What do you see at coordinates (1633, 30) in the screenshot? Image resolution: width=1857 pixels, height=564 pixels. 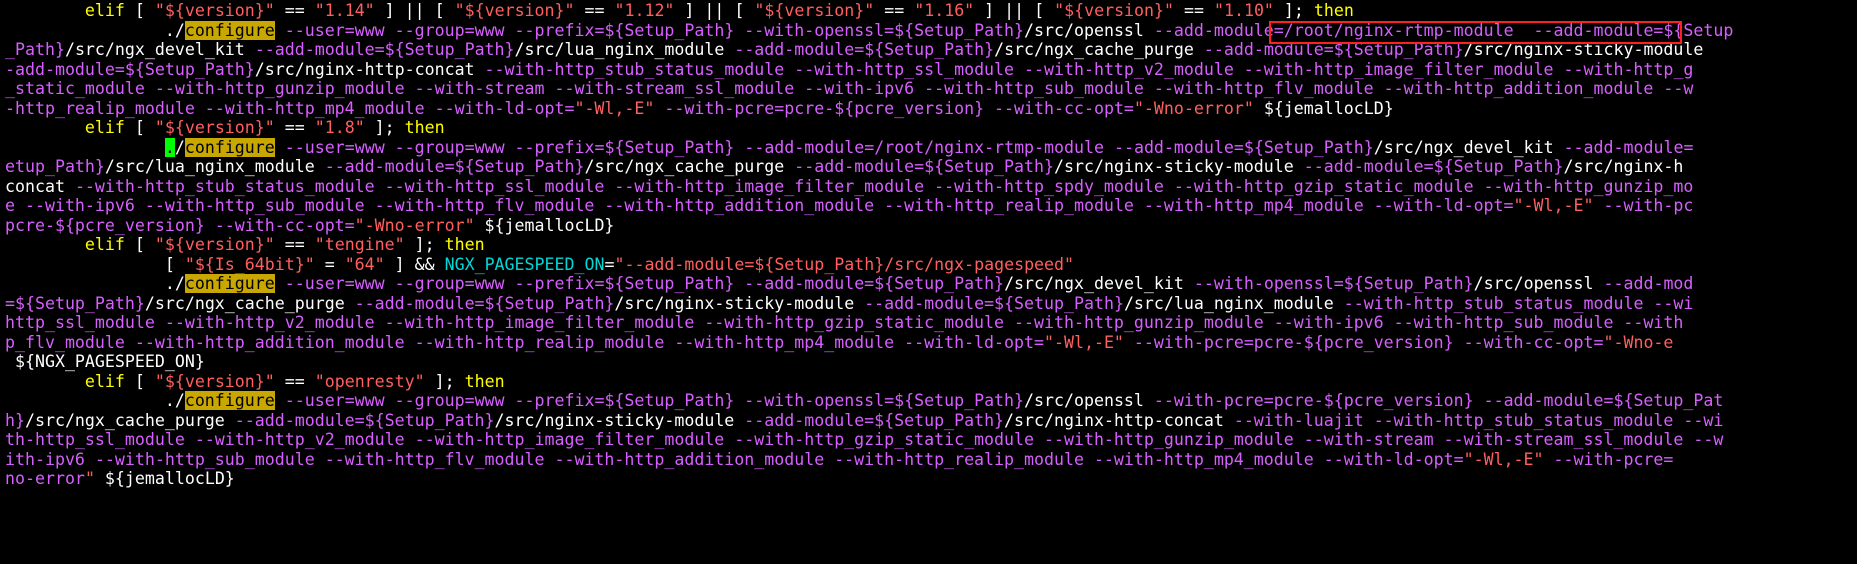 I see `code-token: --add-module=${Setup` at bounding box center [1633, 30].